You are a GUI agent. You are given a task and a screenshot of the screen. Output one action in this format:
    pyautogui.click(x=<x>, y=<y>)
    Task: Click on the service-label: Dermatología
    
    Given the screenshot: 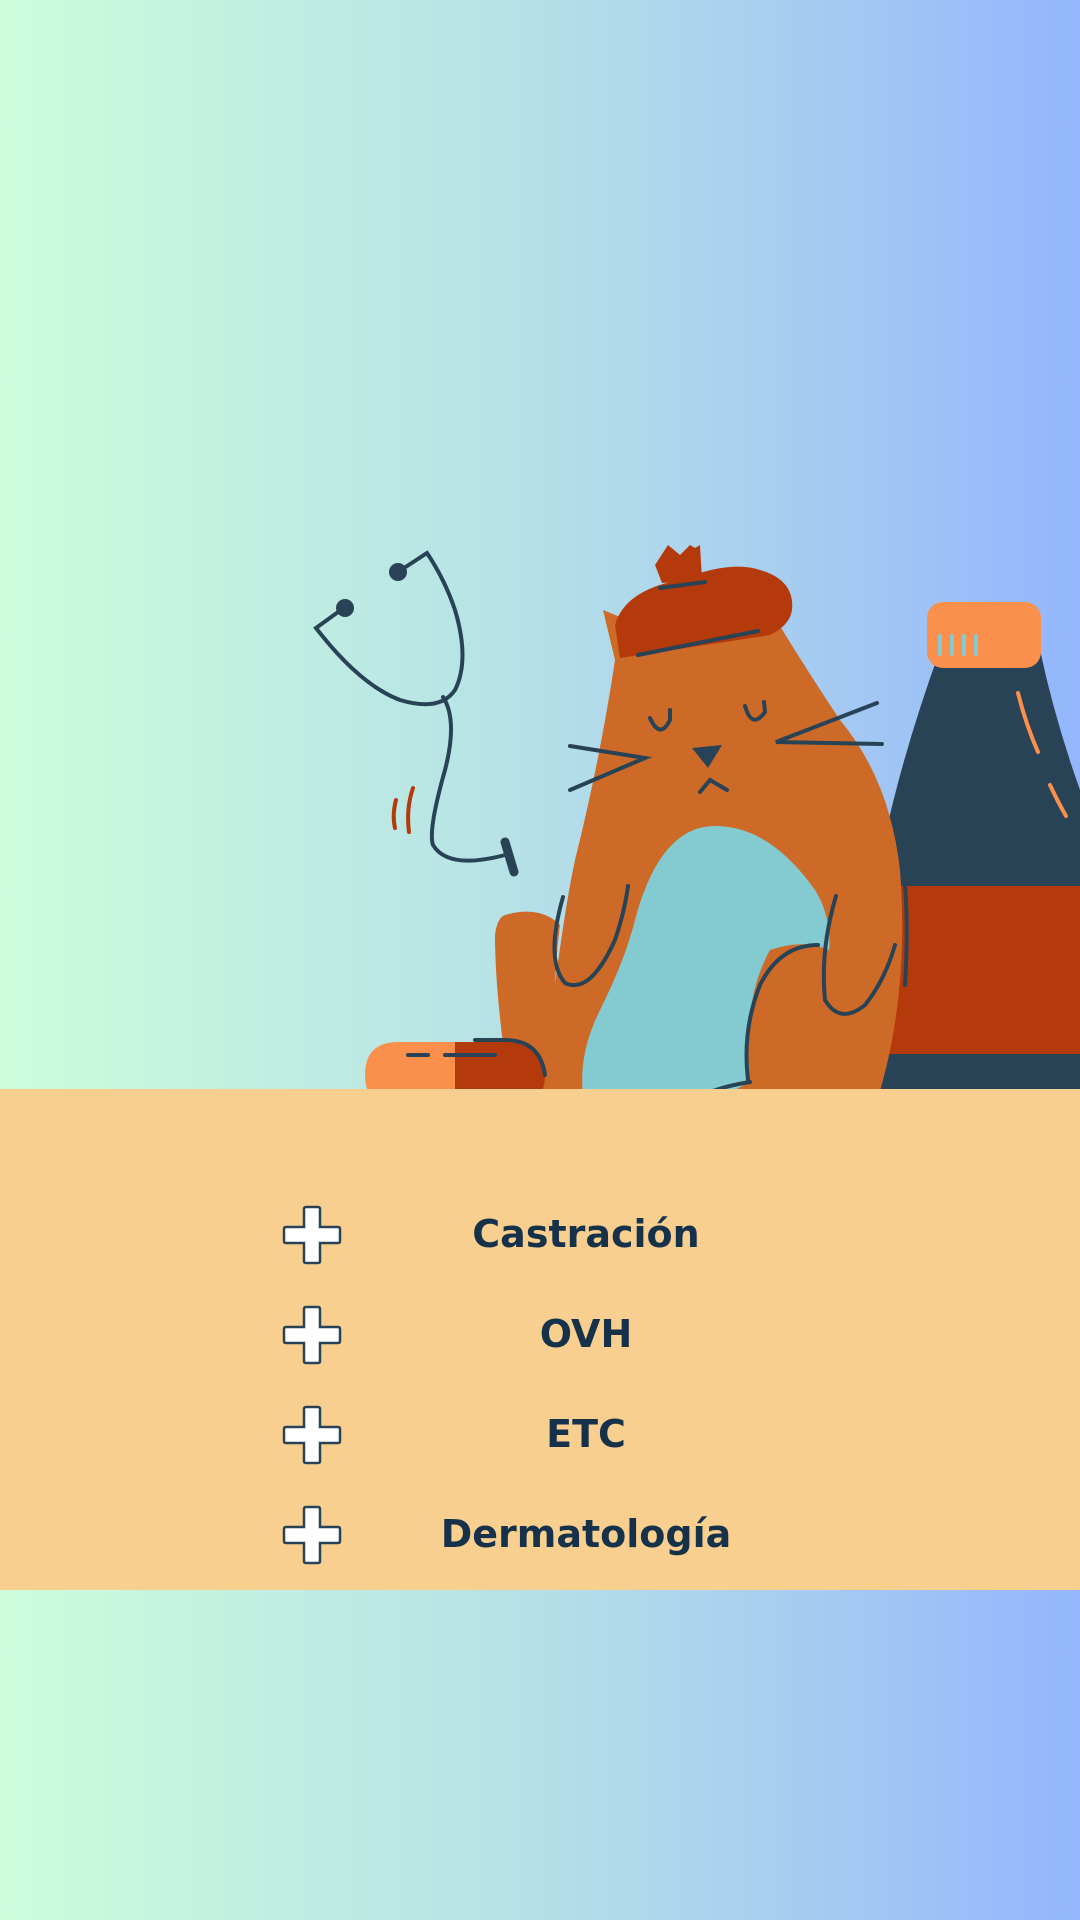 What is the action you would take?
    pyautogui.click(x=586, y=1534)
    